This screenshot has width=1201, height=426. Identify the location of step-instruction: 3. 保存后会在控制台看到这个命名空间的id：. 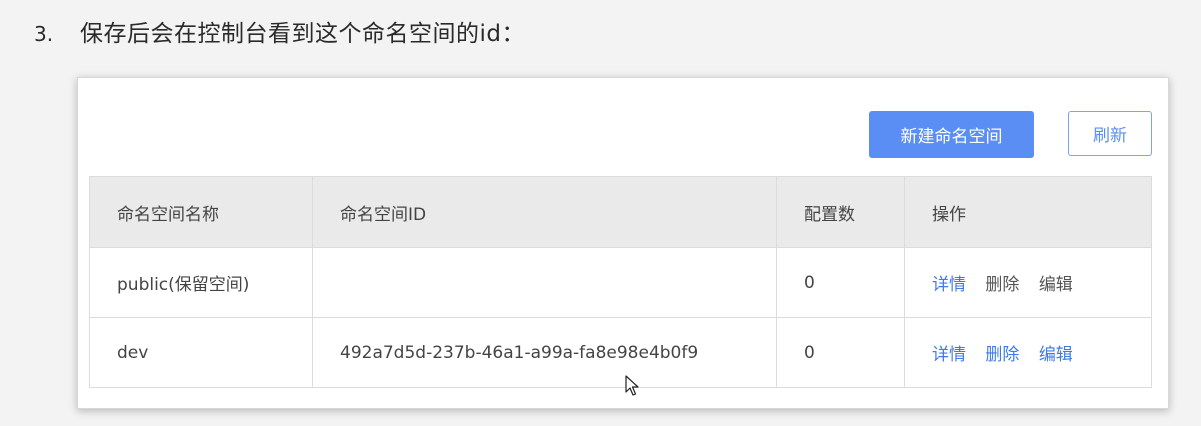
(279, 31).